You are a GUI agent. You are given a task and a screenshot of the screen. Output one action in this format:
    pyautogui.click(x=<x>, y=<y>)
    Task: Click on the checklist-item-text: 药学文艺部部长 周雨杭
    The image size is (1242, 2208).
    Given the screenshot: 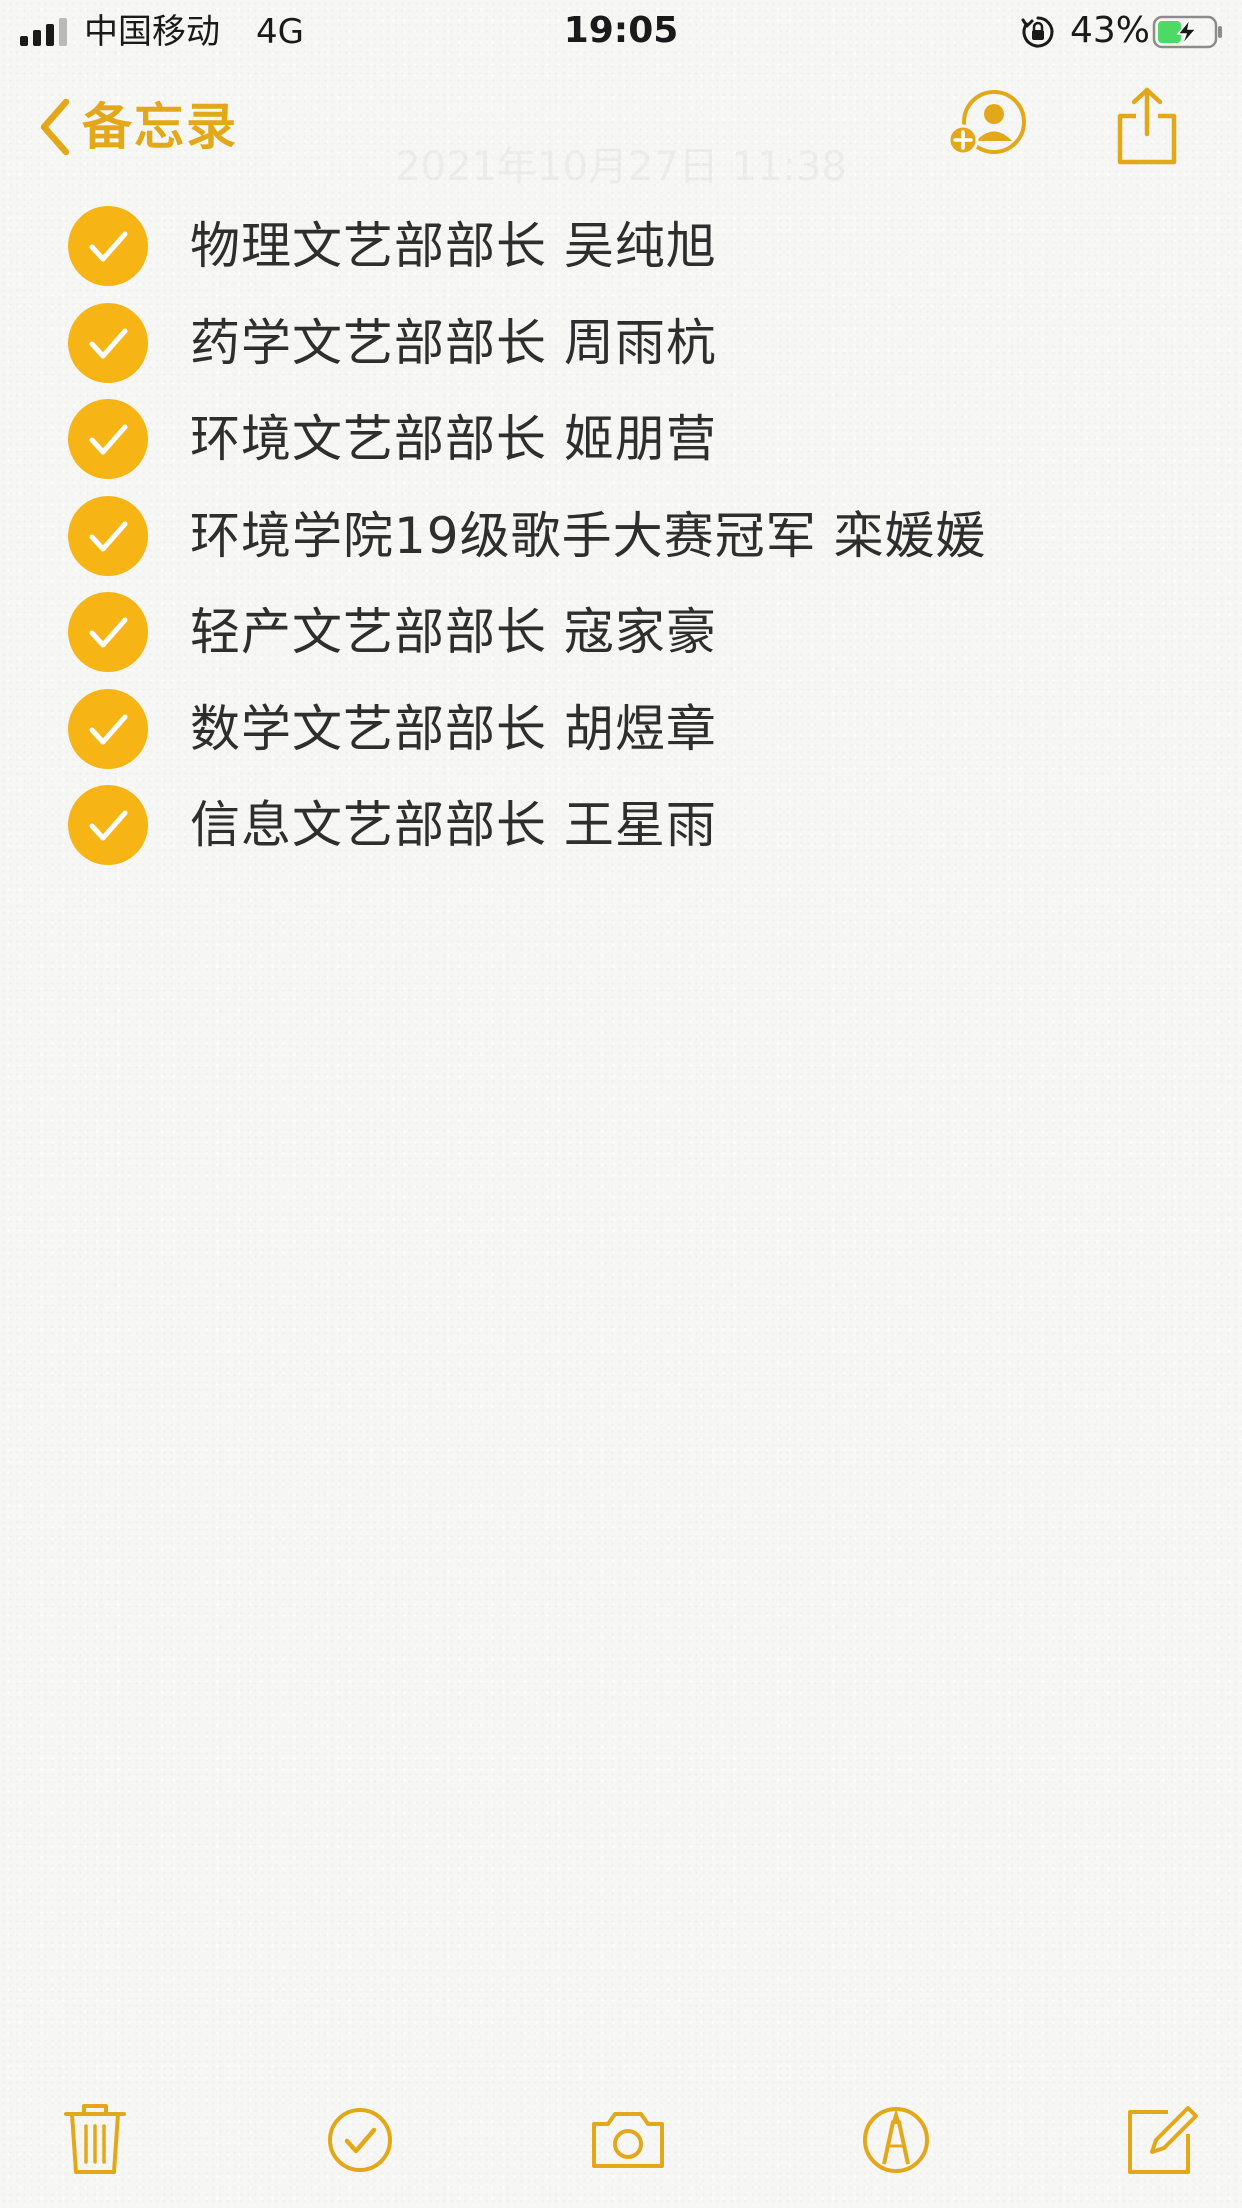 What is the action you would take?
    pyautogui.click(x=453, y=343)
    